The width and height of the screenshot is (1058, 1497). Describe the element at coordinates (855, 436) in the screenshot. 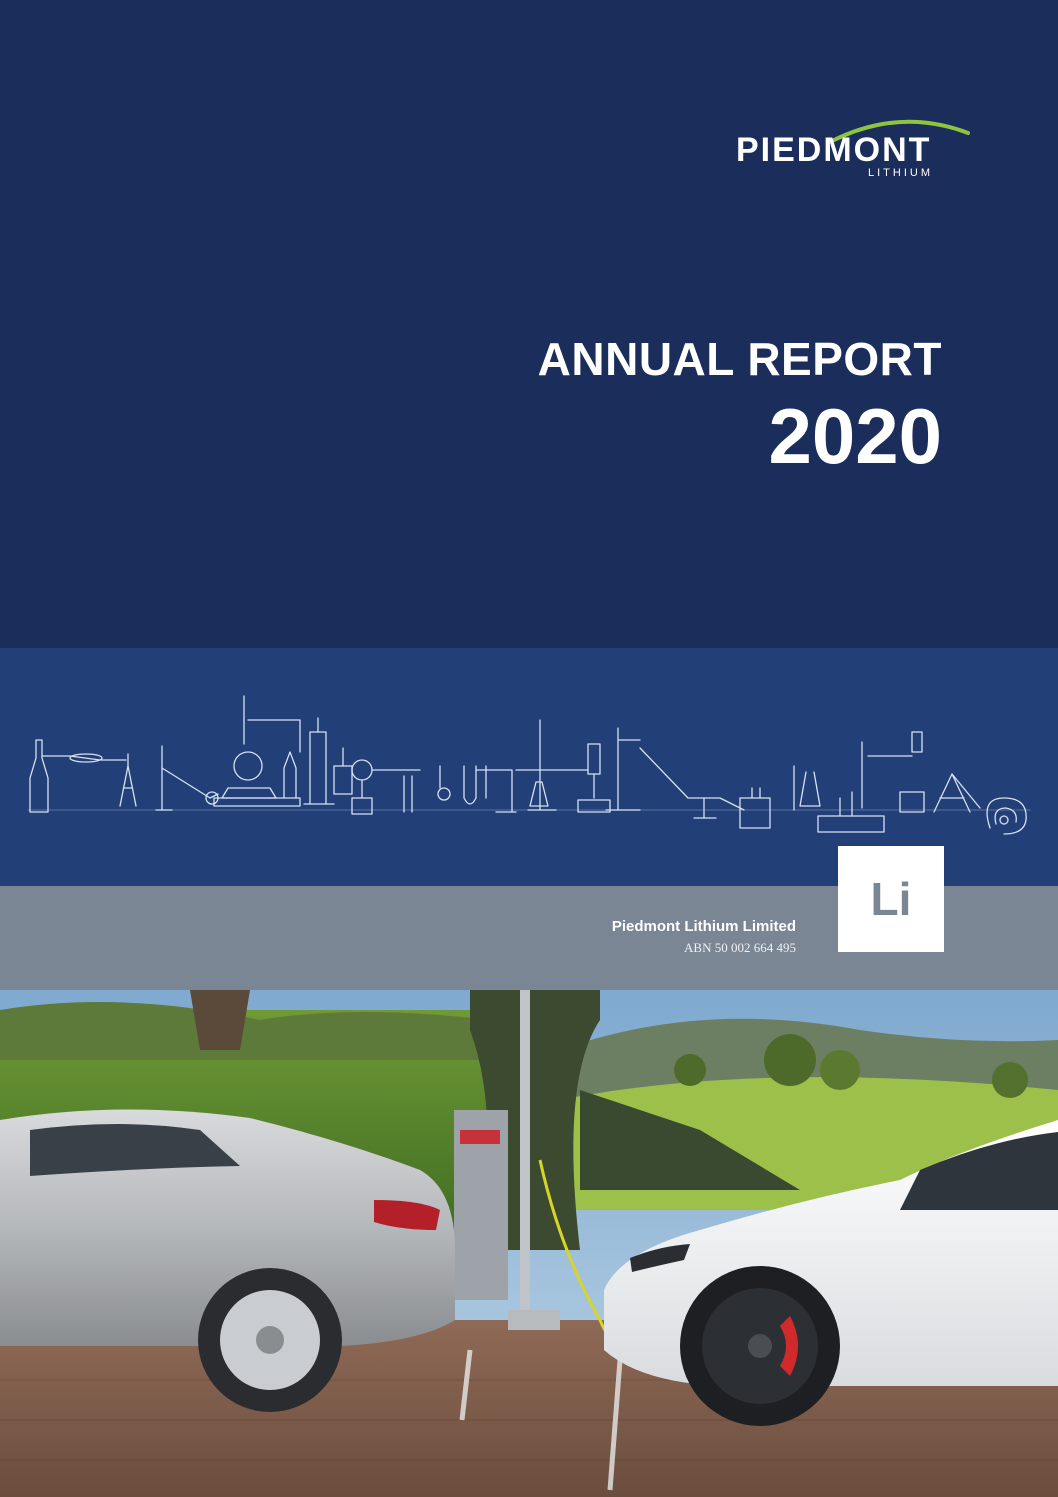

I see `report-year: 2020` at that location.